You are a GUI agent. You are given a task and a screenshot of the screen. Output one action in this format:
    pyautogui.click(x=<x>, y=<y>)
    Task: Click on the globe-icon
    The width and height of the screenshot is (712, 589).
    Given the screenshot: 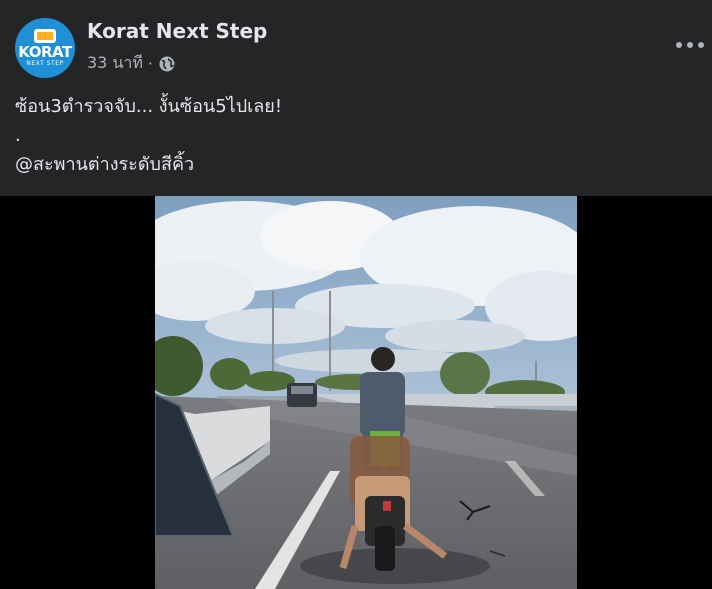 What is the action you would take?
    pyautogui.click(x=167, y=64)
    